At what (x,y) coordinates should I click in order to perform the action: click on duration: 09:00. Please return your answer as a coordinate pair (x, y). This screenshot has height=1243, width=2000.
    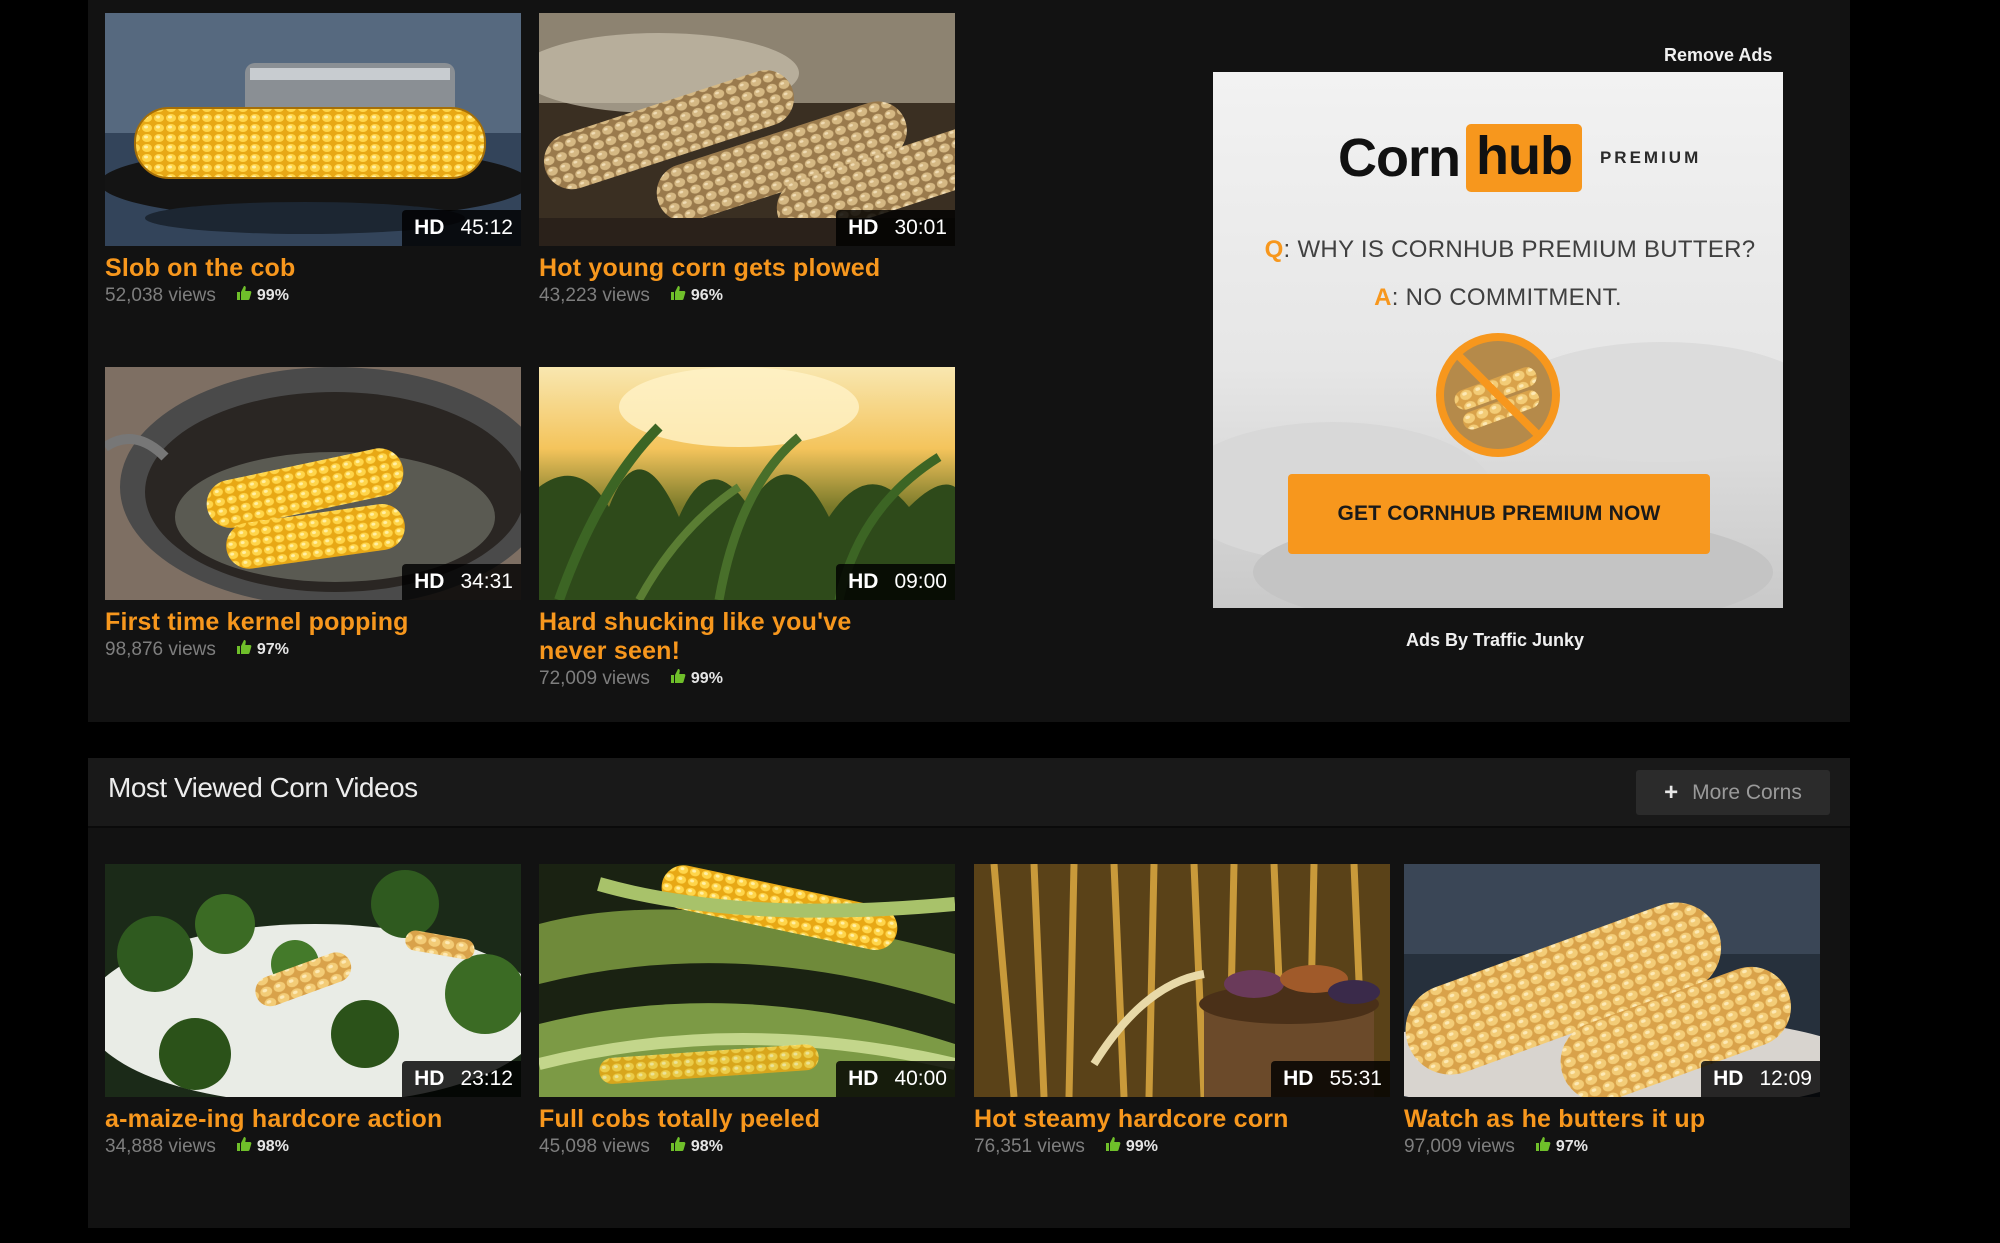
    Looking at the image, I should click on (920, 581).